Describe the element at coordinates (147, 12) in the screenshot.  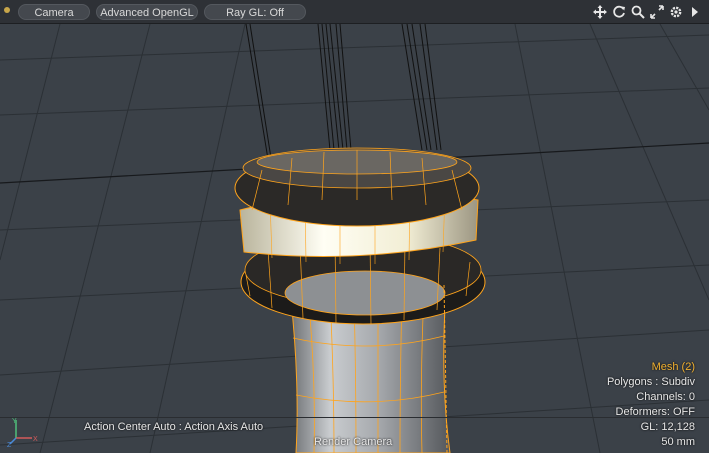
I see `shading-mode-button: Advanced OpenGL` at that location.